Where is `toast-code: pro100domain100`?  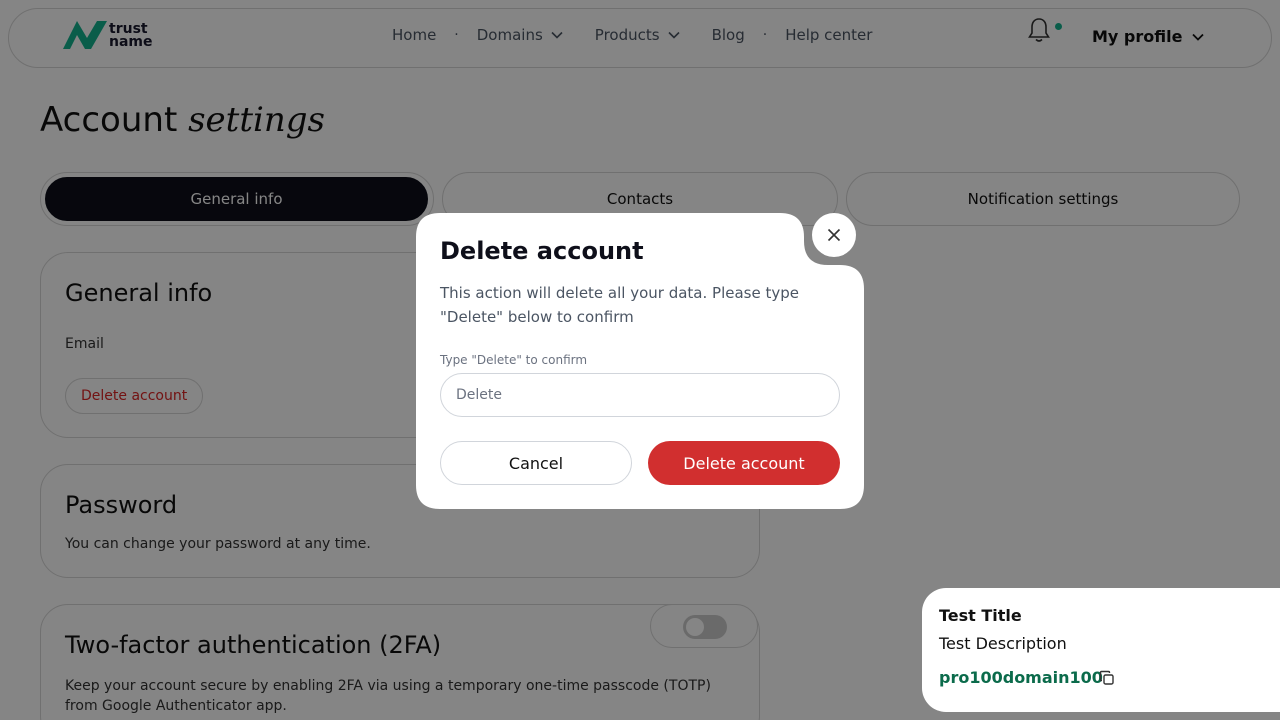
toast-code: pro100domain100 is located at coordinates (1021, 677).